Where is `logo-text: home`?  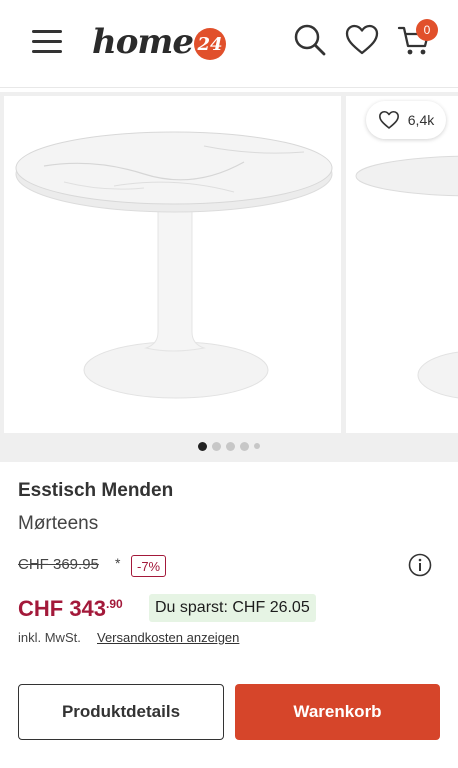
logo-text: home is located at coordinates (143, 42).